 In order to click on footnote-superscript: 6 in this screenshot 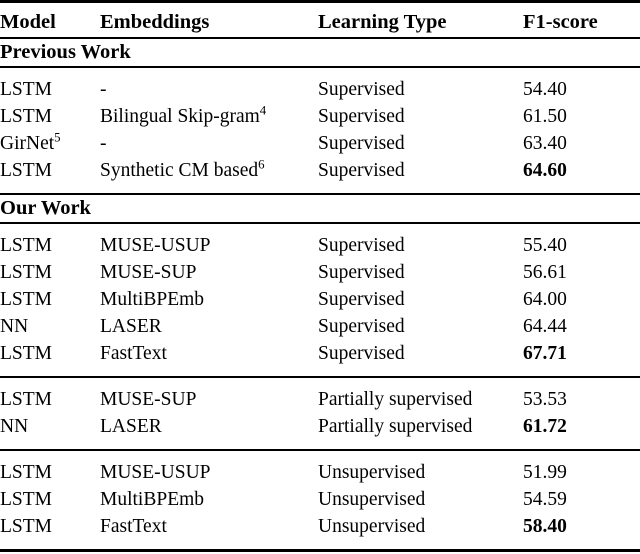, I will do `click(261, 164)`.